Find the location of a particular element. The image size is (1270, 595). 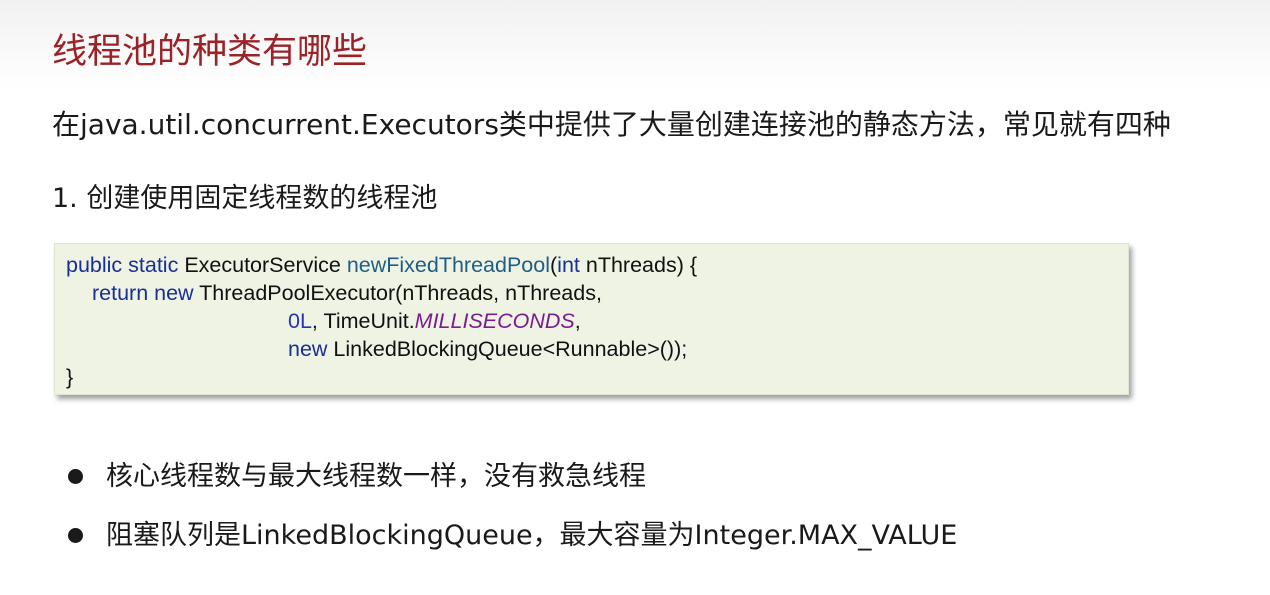

code-line-3: 0L, TimeUnit.MILLISECONDS, is located at coordinates (434, 321).